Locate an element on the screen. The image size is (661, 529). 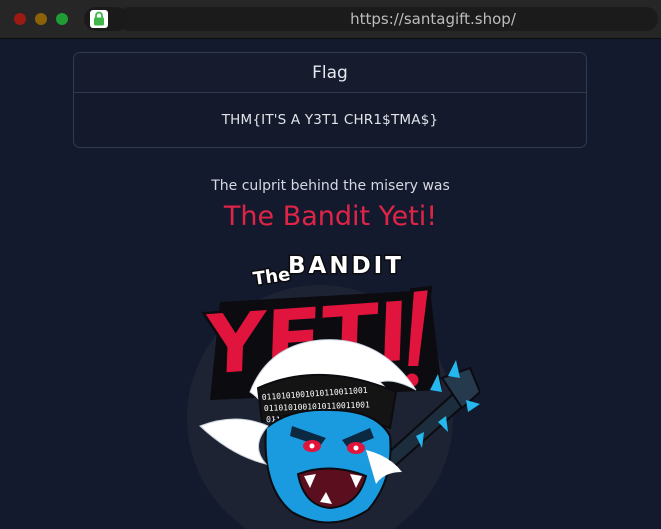
logo-the-text: The is located at coordinates (272, 277).